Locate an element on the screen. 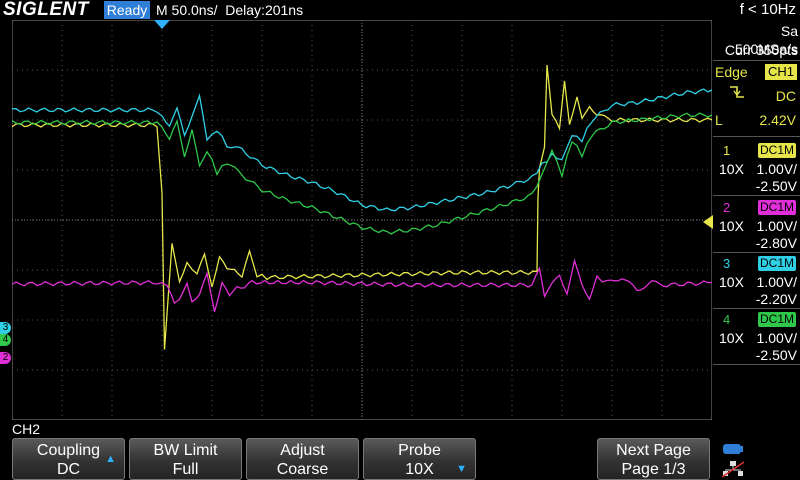 Image resolution: width=800 pixels, height=480 pixels. menu-title: CH2 is located at coordinates (26, 429).